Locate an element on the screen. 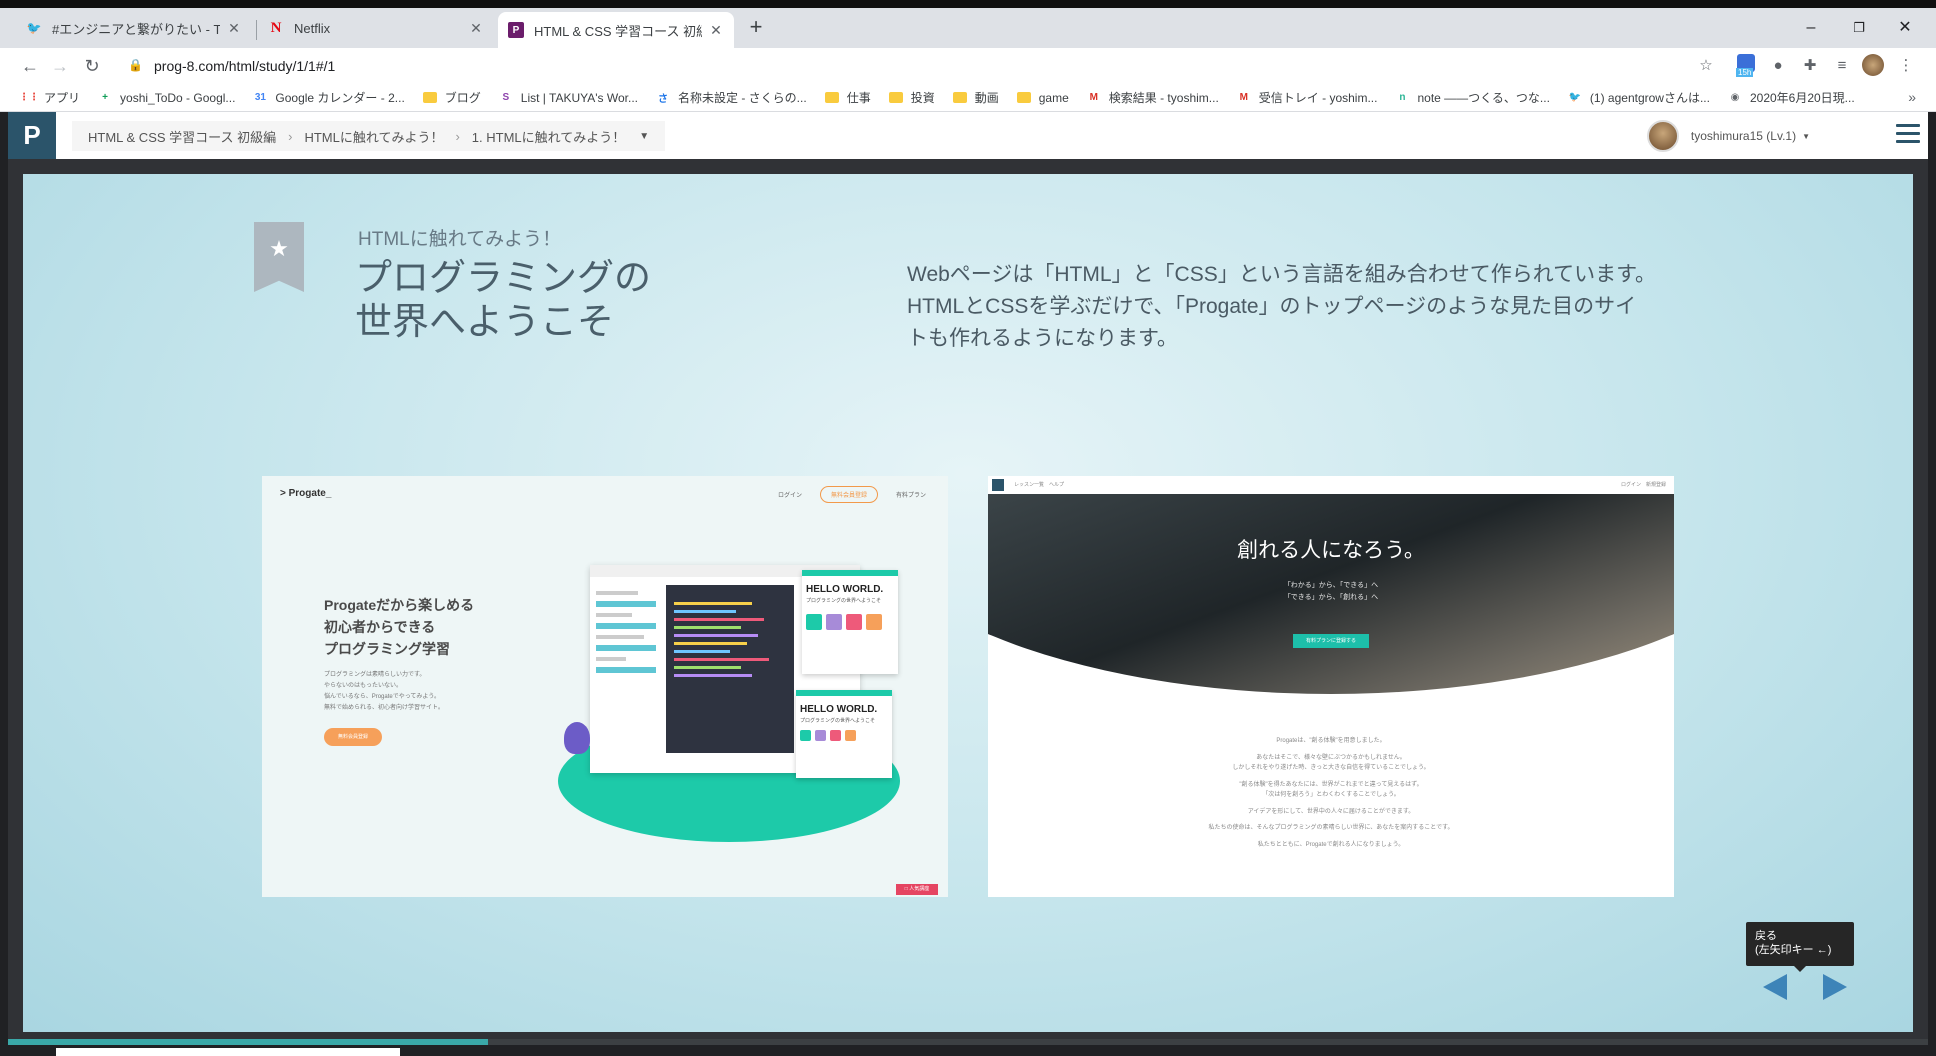 The height and width of the screenshot is (1056, 1936). new-tab-button: + is located at coordinates (756, 28).